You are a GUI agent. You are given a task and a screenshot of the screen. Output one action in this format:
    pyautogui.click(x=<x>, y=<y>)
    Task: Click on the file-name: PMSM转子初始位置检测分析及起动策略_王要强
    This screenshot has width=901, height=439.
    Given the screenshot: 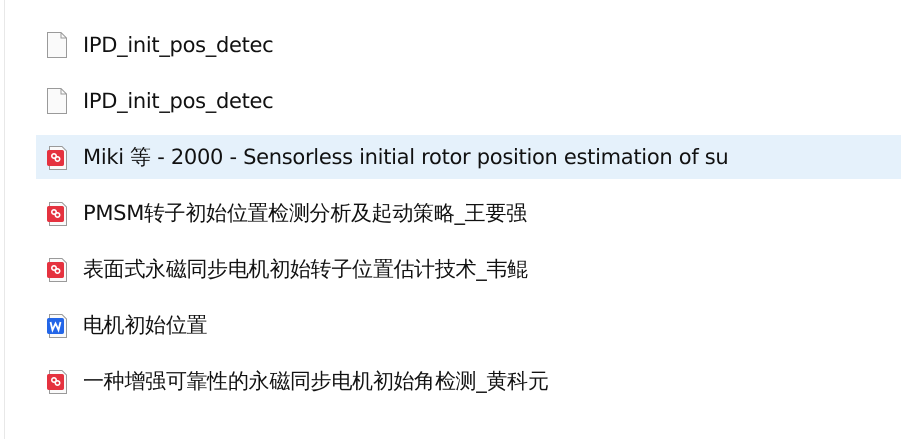 What is the action you would take?
    pyautogui.click(x=305, y=213)
    